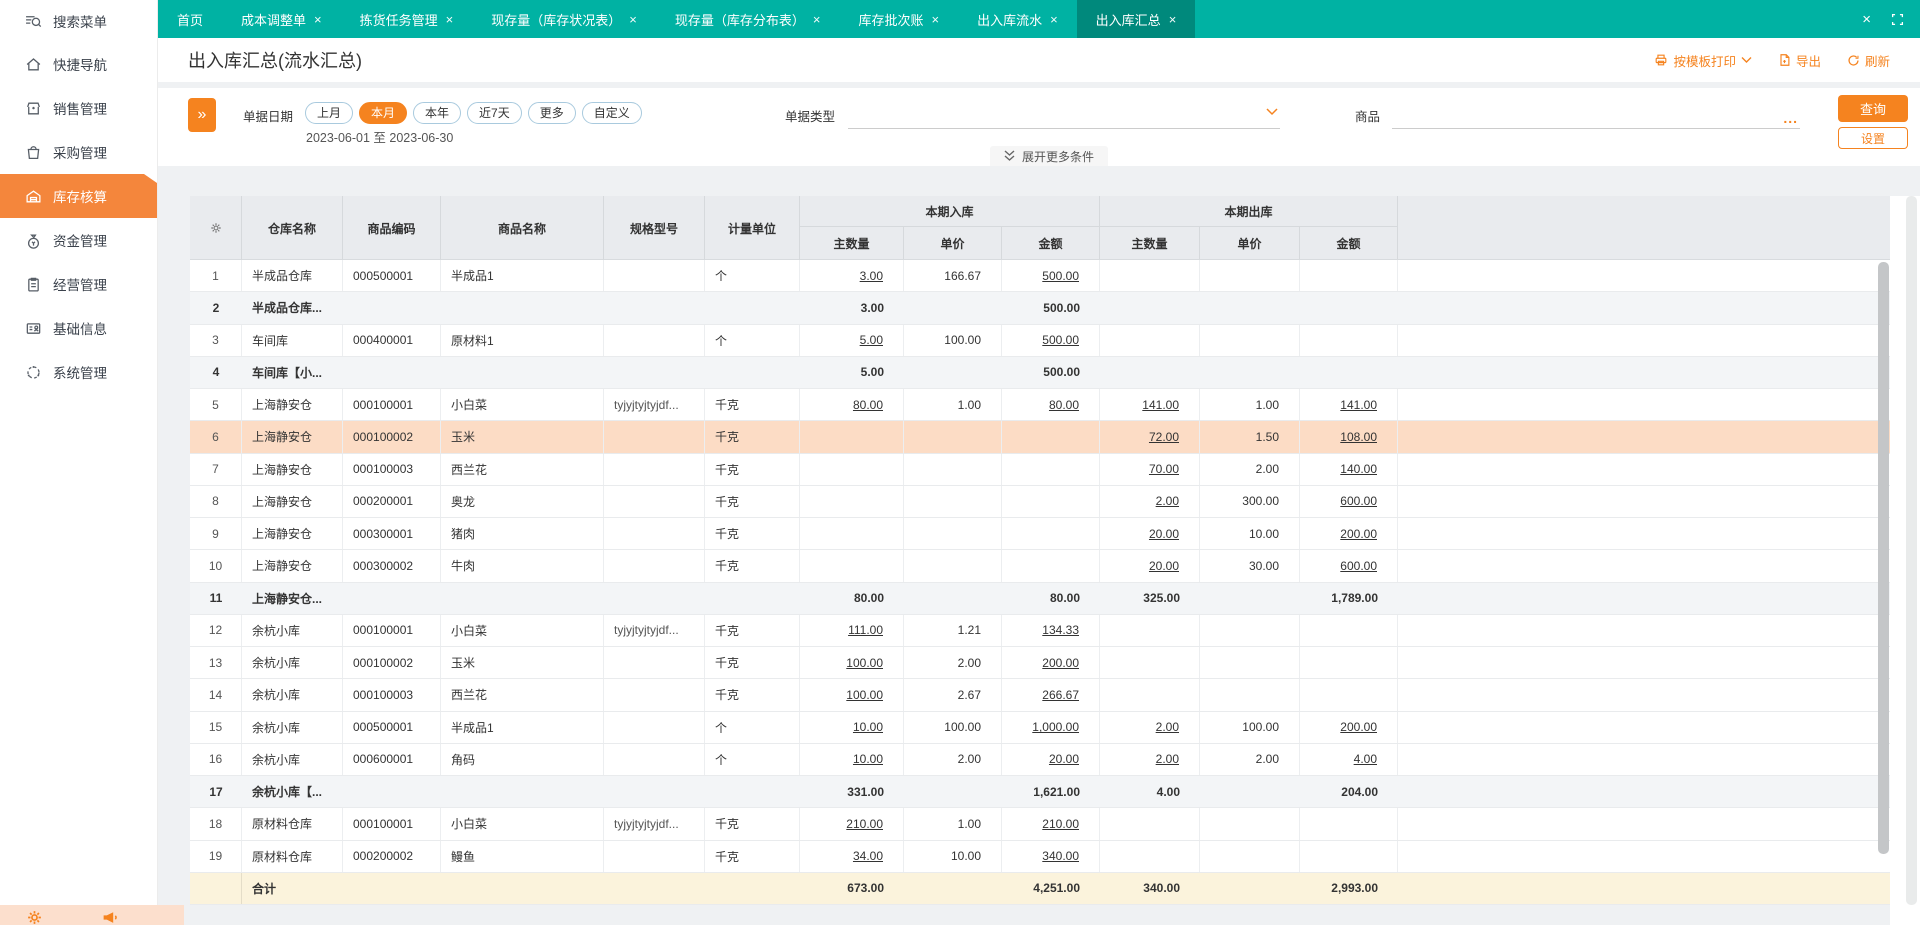 The image size is (1920, 925). What do you see at coordinates (551, 113) in the screenshot?
I see `date-option-pill: 更多` at bounding box center [551, 113].